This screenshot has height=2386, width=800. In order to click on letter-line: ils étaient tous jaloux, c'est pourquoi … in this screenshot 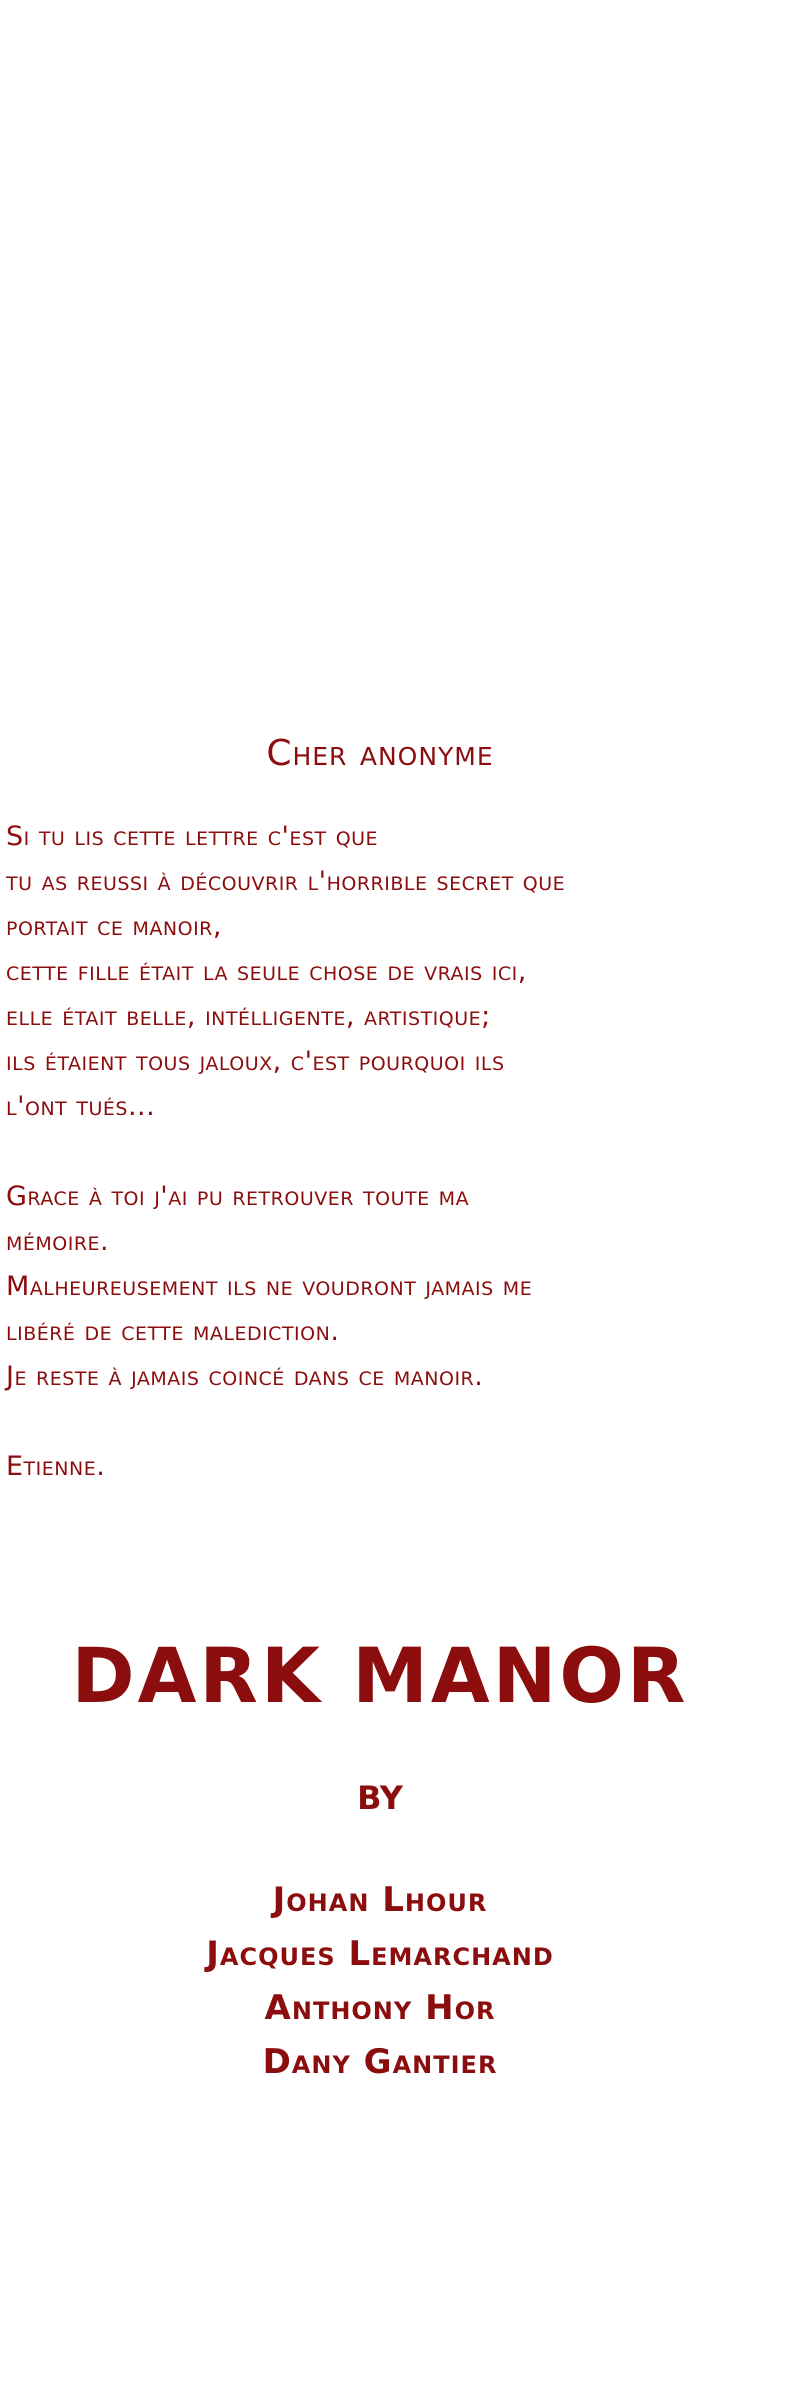, I will do `click(255, 1061)`.